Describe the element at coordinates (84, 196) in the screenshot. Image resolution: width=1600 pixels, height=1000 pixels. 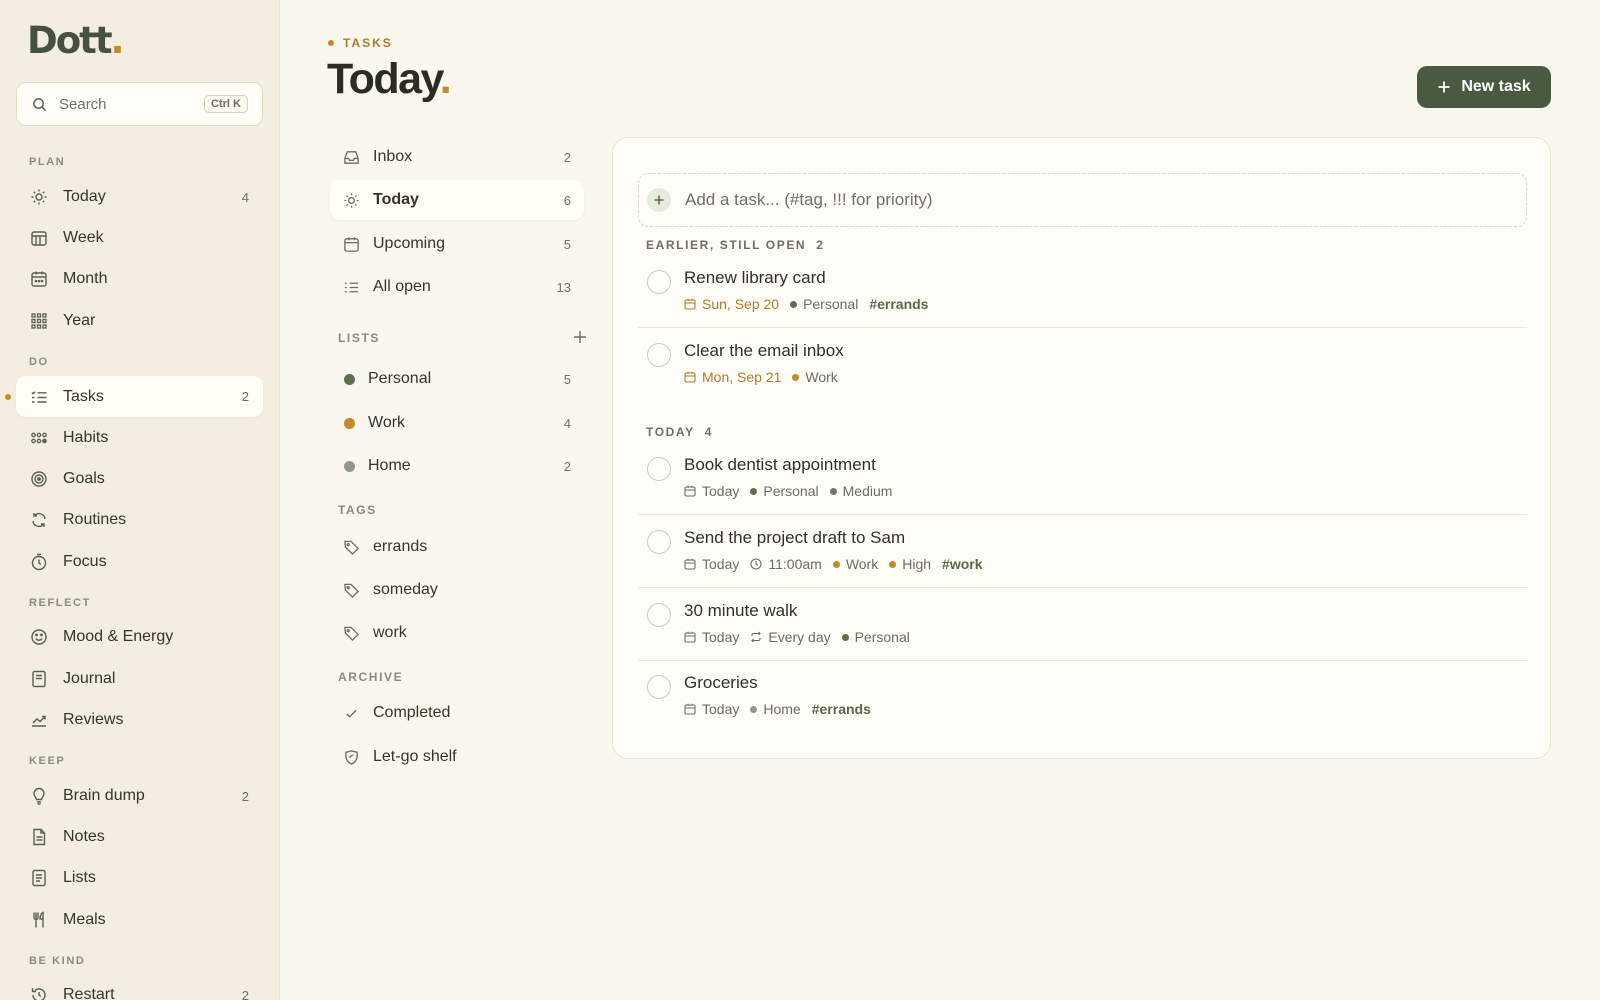
I see `sidebar-item-label: Today` at that location.